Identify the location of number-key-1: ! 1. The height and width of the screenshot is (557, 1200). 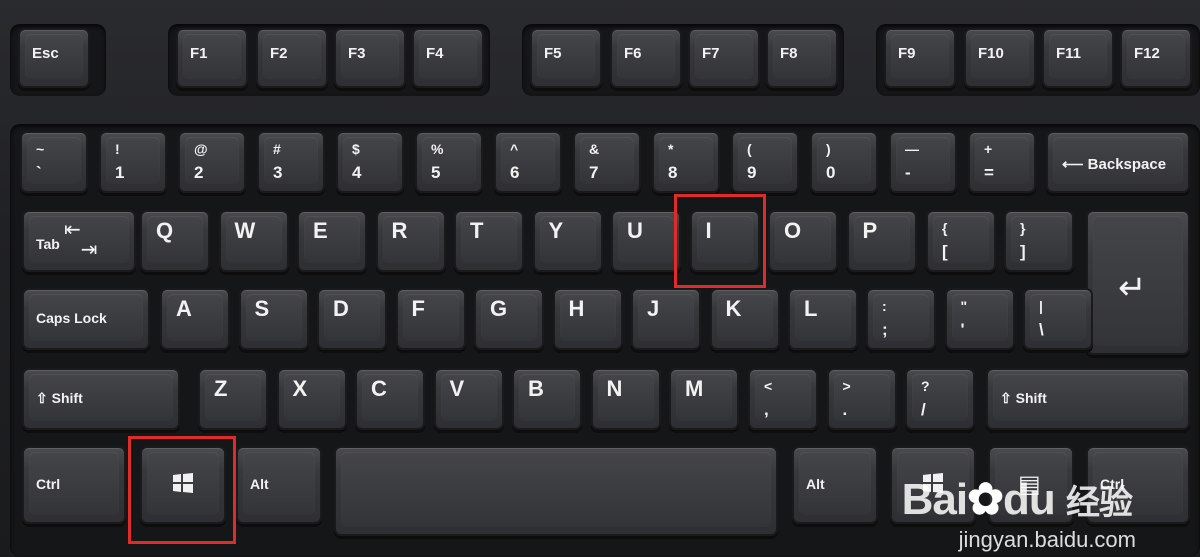
(133, 162).